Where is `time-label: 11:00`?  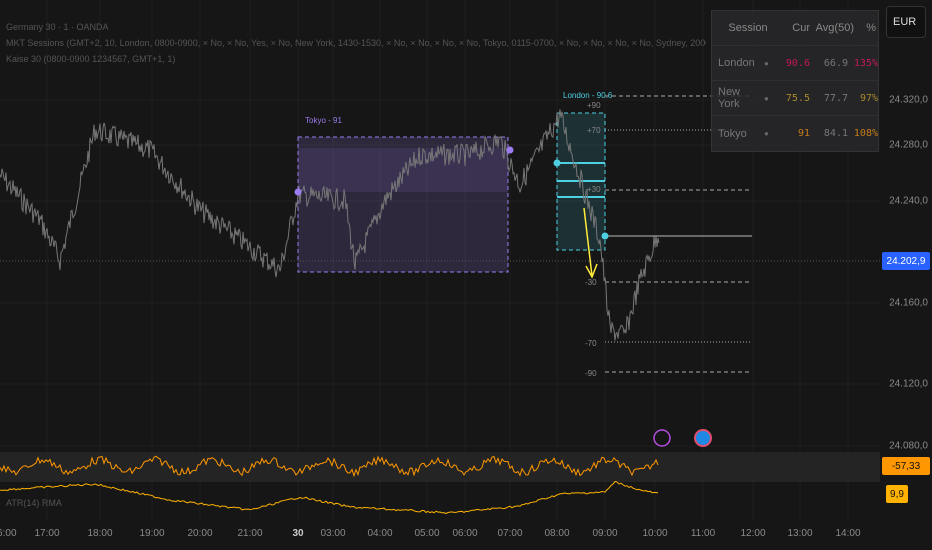 time-label: 11:00 is located at coordinates (703, 533).